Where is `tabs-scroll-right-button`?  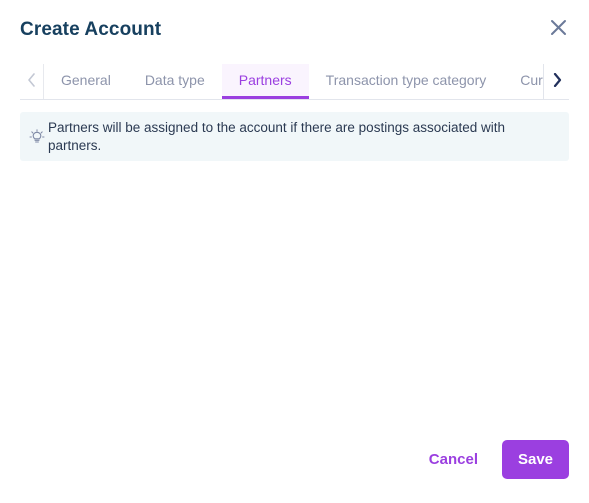 tabs-scroll-right-button is located at coordinates (556, 81).